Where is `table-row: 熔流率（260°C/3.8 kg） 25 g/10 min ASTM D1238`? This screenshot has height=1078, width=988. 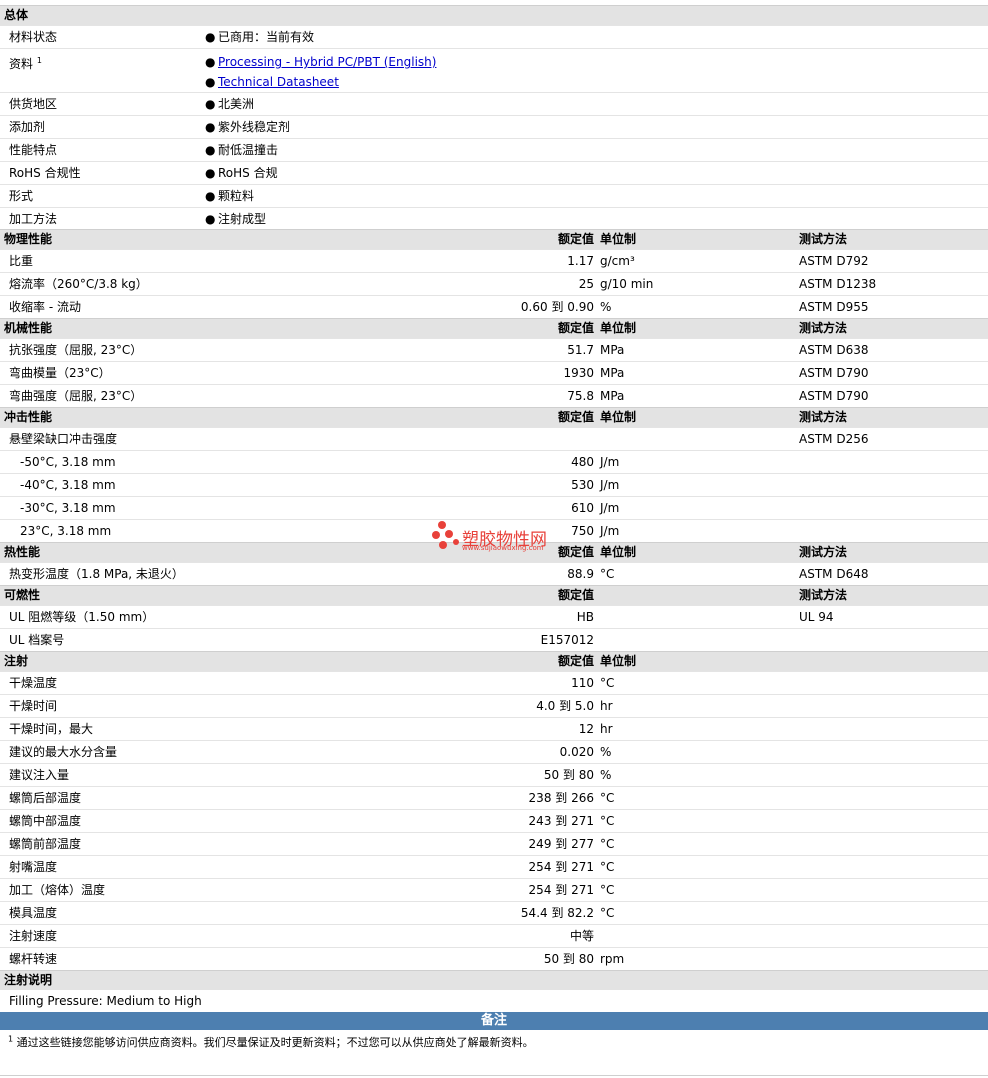
table-row: 熔流率（260°C/3.8 kg） 25 g/10 min ASTM D1238 is located at coordinates (494, 283).